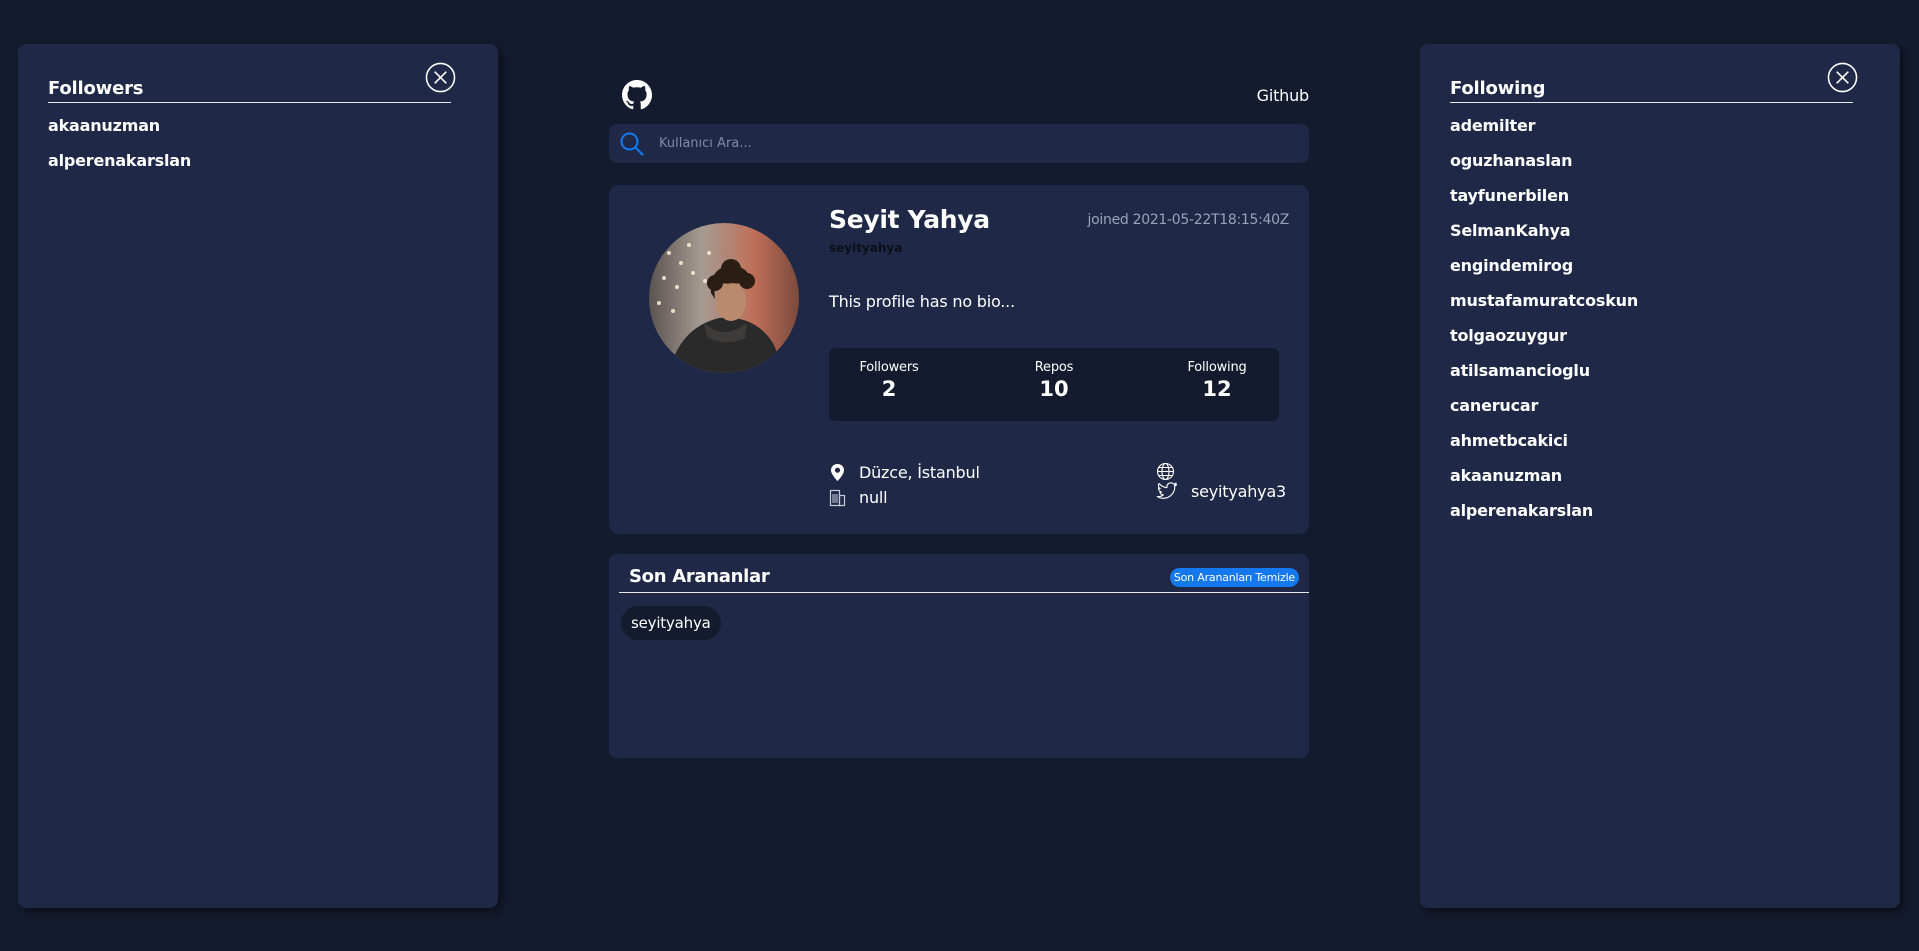 The height and width of the screenshot is (951, 1919). What do you see at coordinates (1217, 367) in the screenshot?
I see `stat-label: Following` at bounding box center [1217, 367].